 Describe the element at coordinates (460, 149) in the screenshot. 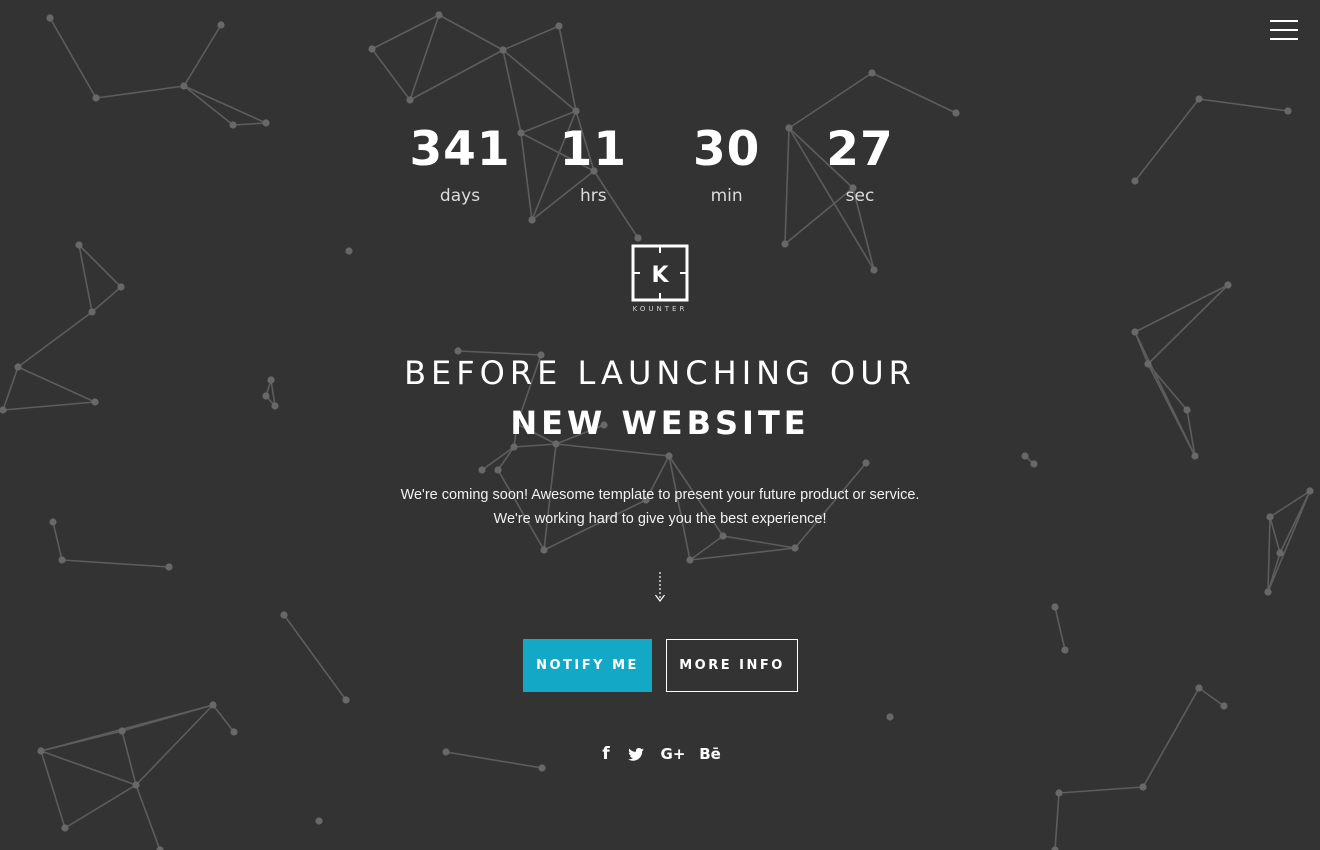

I see `days-value: 341` at that location.